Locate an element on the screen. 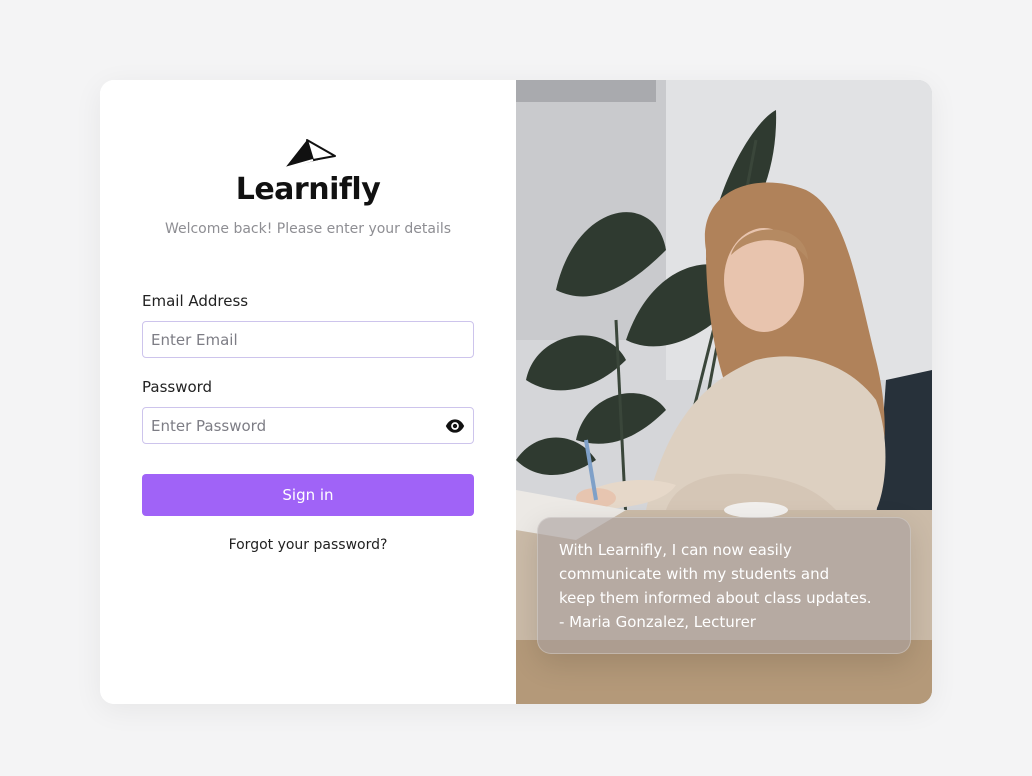 The height and width of the screenshot is (776, 1032). password-field-container is located at coordinates (308, 425).